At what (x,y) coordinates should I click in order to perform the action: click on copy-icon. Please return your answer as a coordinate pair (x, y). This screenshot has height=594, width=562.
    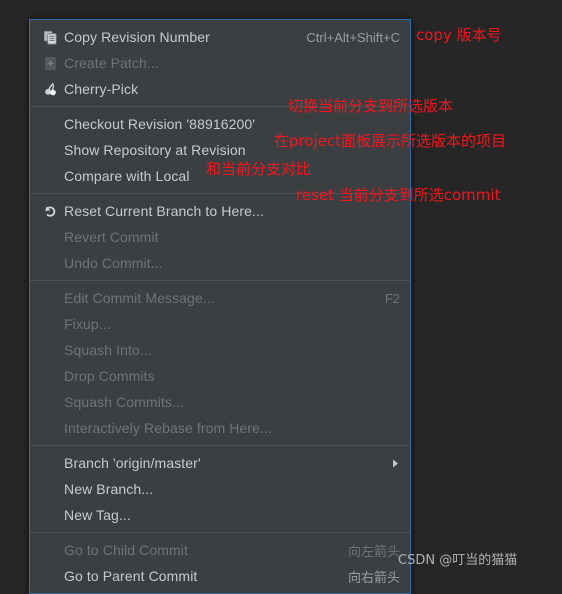
    Looking at the image, I should click on (50, 37).